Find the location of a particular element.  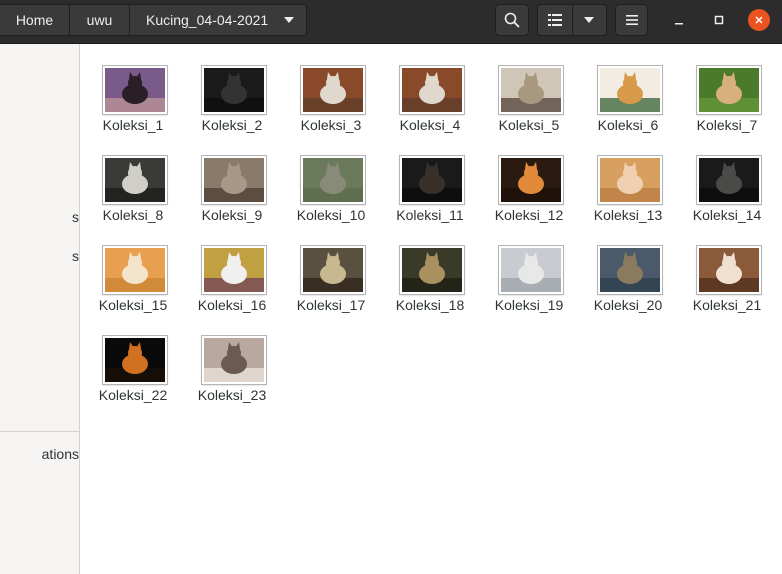

file-name-label: Koleksi_19 is located at coordinates (529, 305).